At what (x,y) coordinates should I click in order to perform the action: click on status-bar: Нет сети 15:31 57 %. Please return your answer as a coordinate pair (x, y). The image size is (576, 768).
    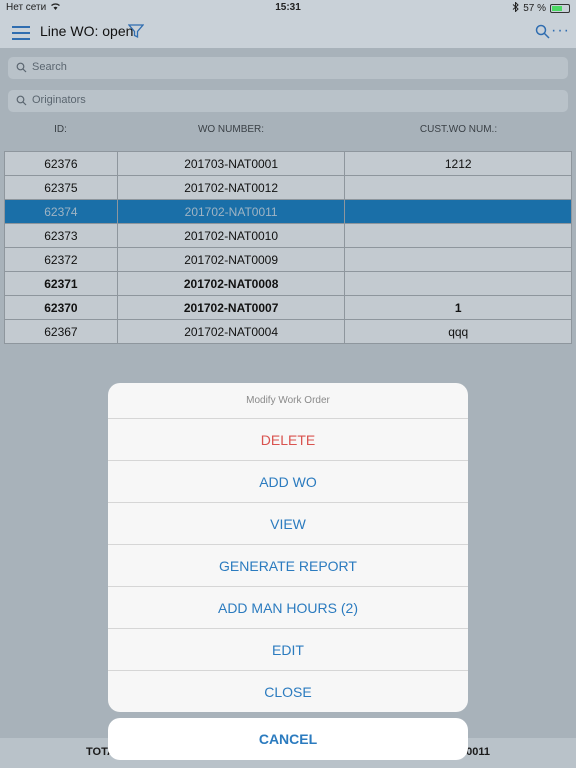
    Looking at the image, I should click on (288, 8).